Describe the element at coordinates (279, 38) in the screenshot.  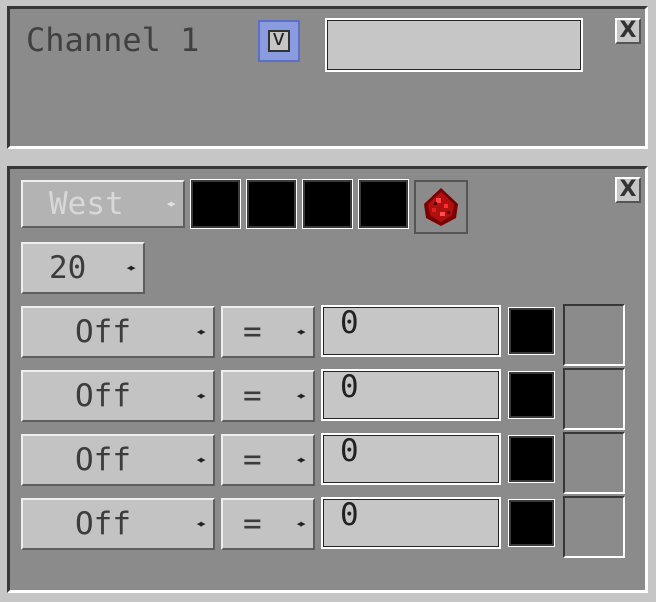
I see `checkbox-mark: v` at that location.